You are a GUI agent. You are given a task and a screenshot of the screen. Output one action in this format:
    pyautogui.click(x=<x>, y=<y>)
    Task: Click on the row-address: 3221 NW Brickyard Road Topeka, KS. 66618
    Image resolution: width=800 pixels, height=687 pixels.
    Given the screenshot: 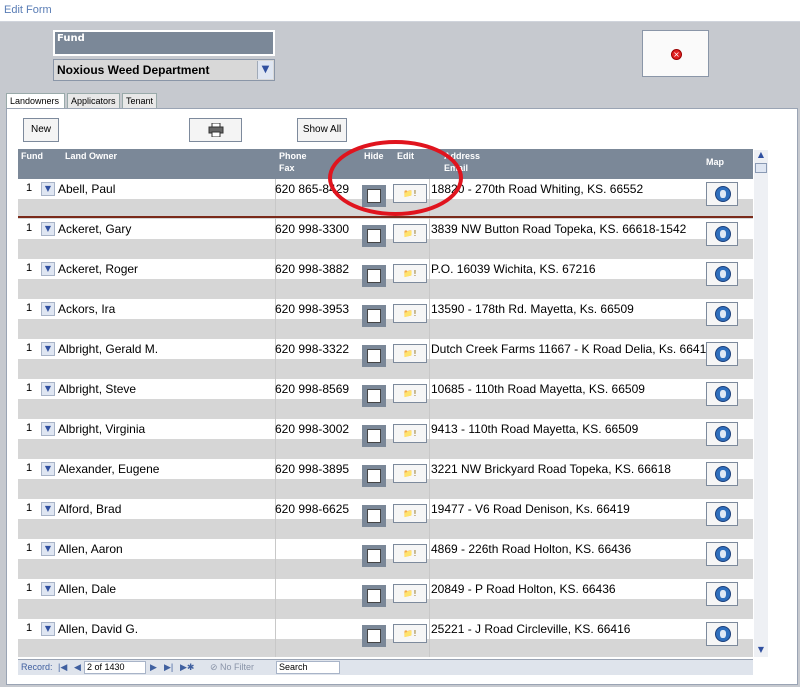 What is the action you would take?
    pyautogui.click(x=569, y=469)
    